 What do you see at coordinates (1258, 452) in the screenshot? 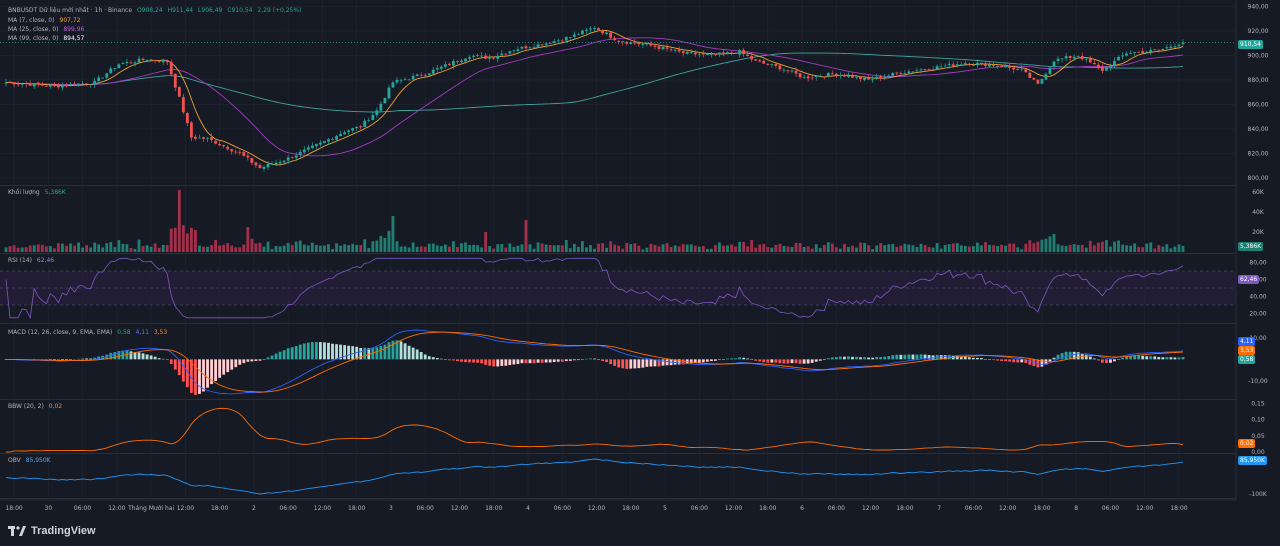
I see `bbw-tick-label: 0,00` at bounding box center [1258, 452].